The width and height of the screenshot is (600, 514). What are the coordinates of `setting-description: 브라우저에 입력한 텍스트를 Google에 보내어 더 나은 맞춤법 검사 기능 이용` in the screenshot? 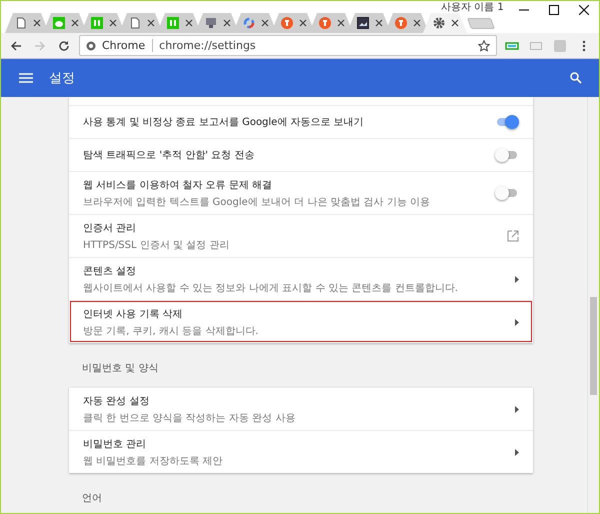 It's located at (257, 202).